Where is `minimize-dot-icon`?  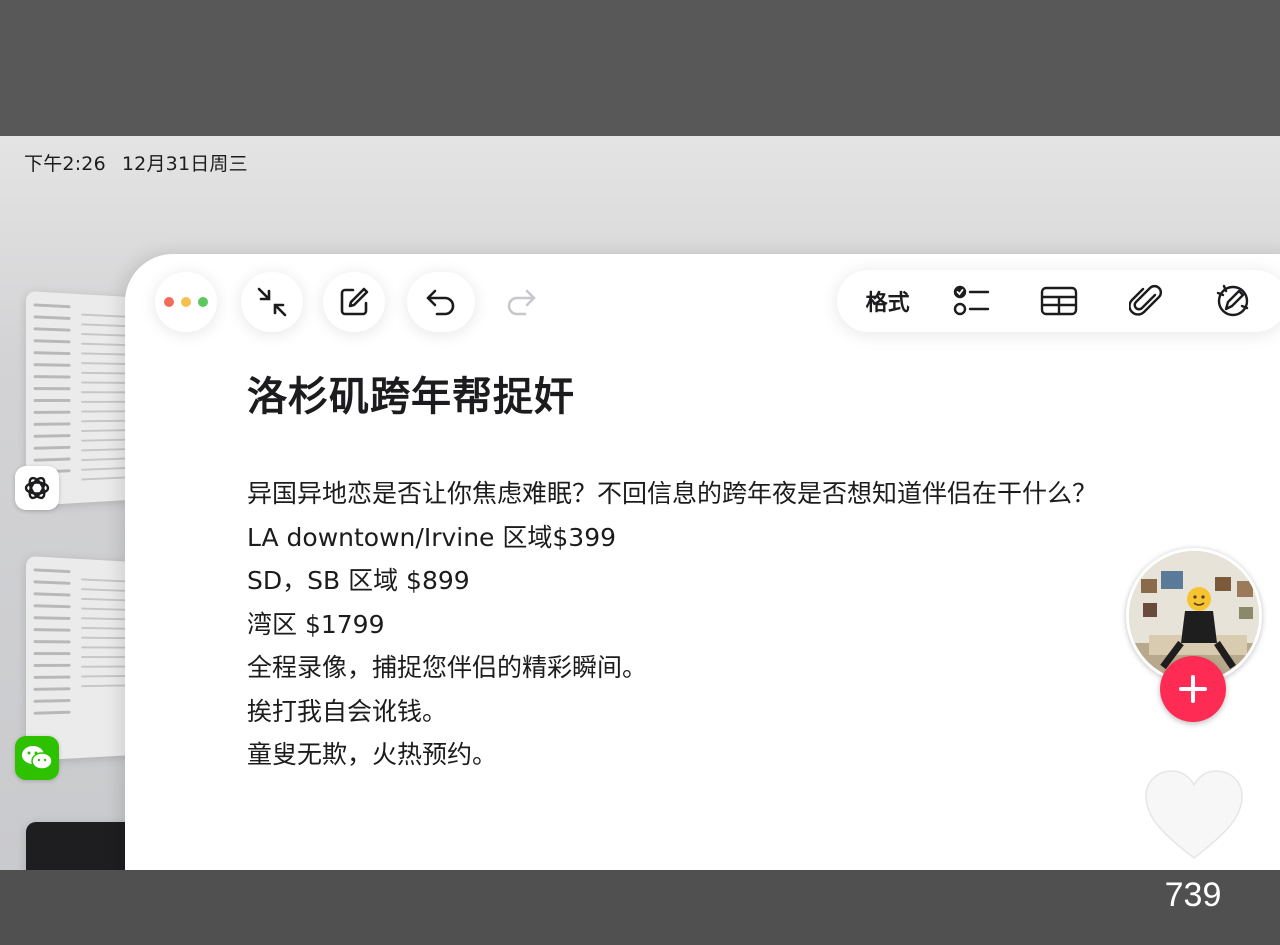
minimize-dot-icon is located at coordinates (186, 302).